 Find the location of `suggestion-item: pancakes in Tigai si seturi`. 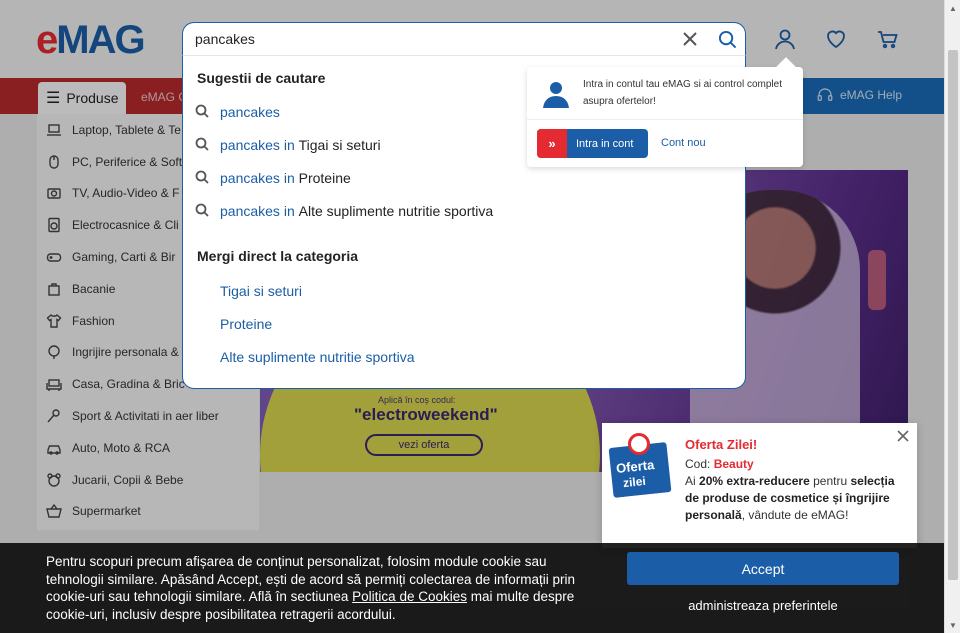

suggestion-item: pancakes in Tigai si seturi is located at coordinates (288, 145).